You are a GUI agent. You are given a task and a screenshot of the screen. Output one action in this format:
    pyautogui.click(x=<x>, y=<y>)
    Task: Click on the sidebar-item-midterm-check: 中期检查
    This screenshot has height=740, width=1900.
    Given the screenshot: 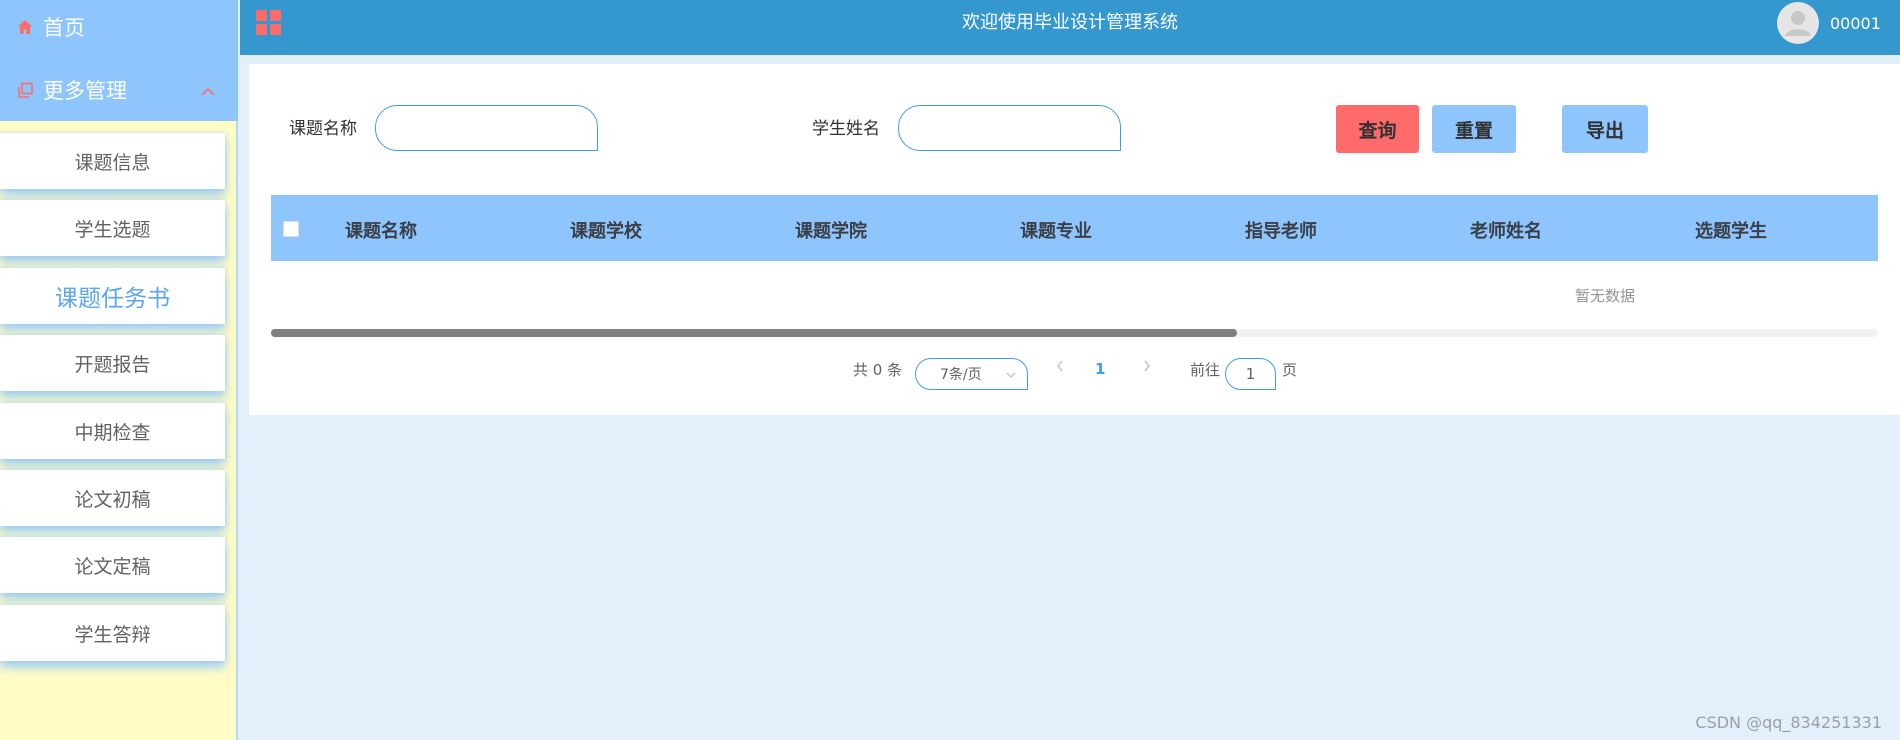 What is the action you would take?
    pyautogui.click(x=112, y=431)
    